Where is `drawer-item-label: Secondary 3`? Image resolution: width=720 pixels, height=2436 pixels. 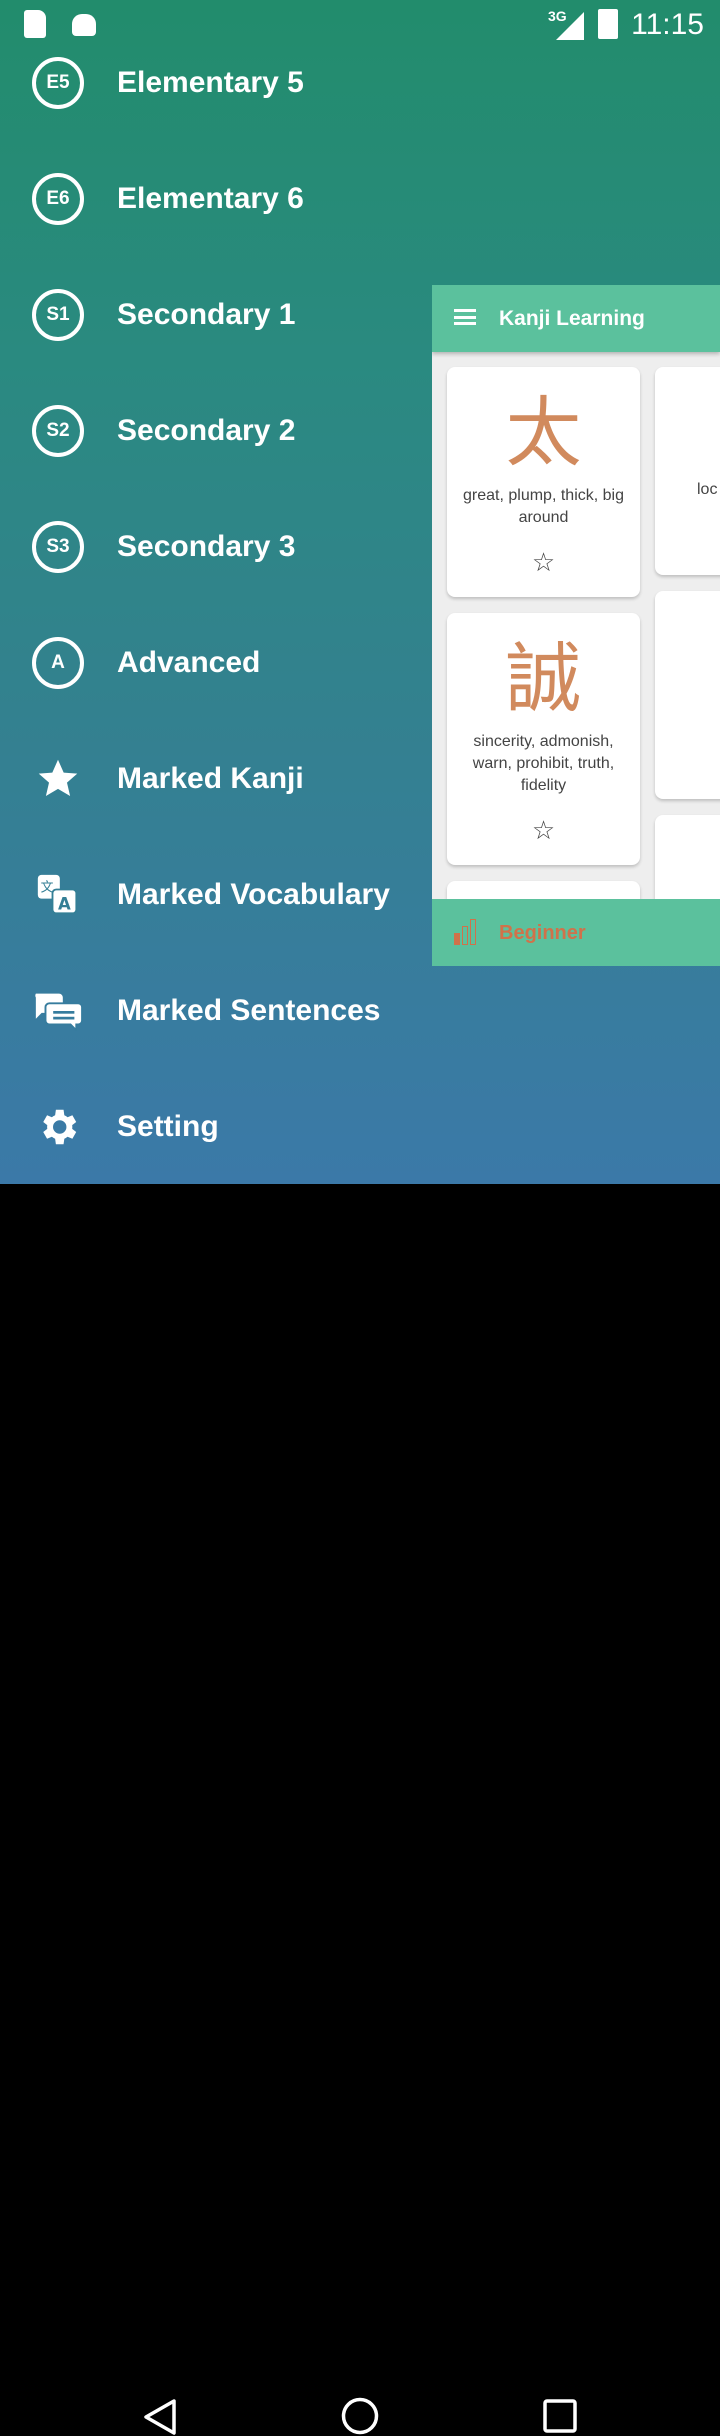 drawer-item-label: Secondary 3 is located at coordinates (206, 546).